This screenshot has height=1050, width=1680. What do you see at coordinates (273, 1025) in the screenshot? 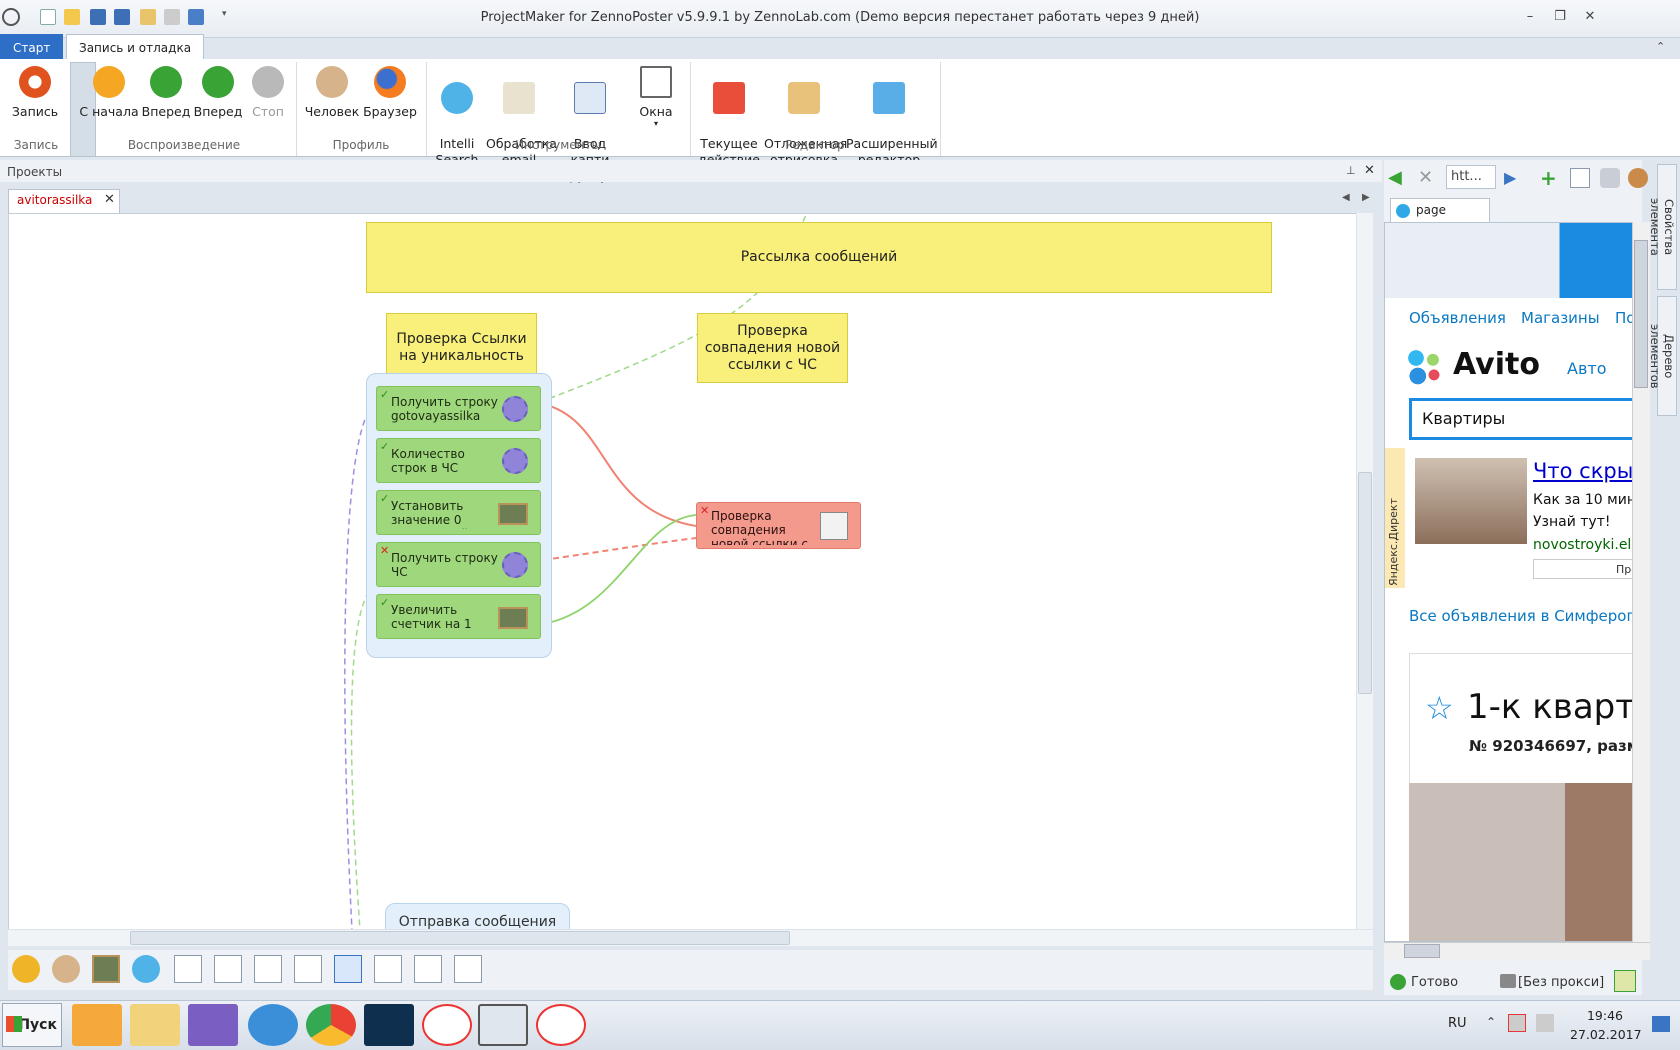
I see `ie-taskbar-icon` at bounding box center [273, 1025].